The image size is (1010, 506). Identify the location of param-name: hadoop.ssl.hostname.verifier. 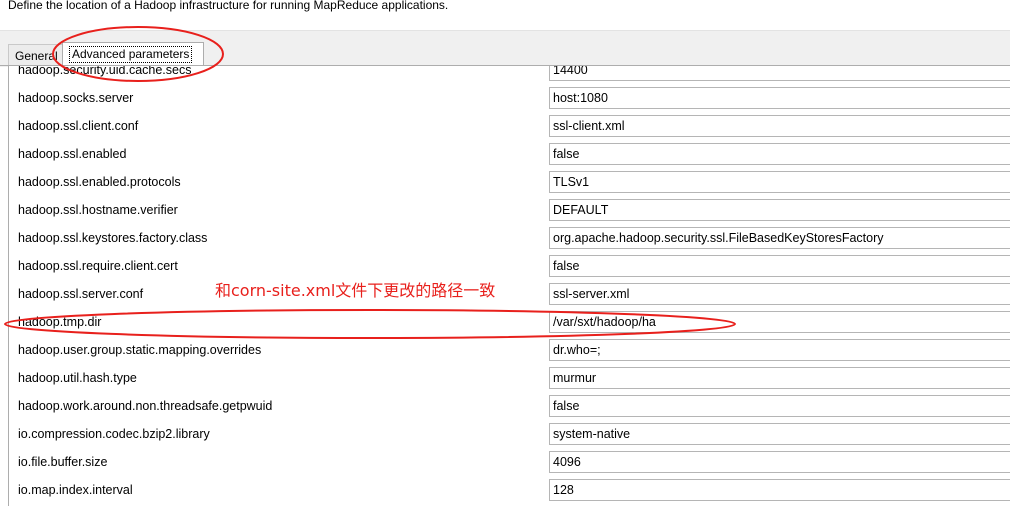
(98, 210).